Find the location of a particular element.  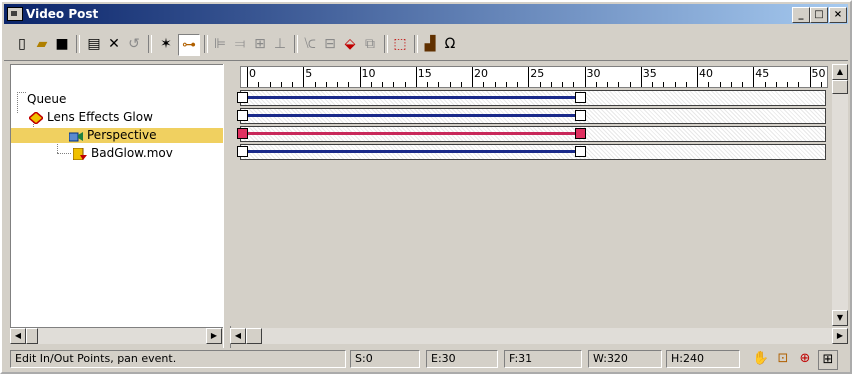

status-width: W:320 is located at coordinates (625, 359).